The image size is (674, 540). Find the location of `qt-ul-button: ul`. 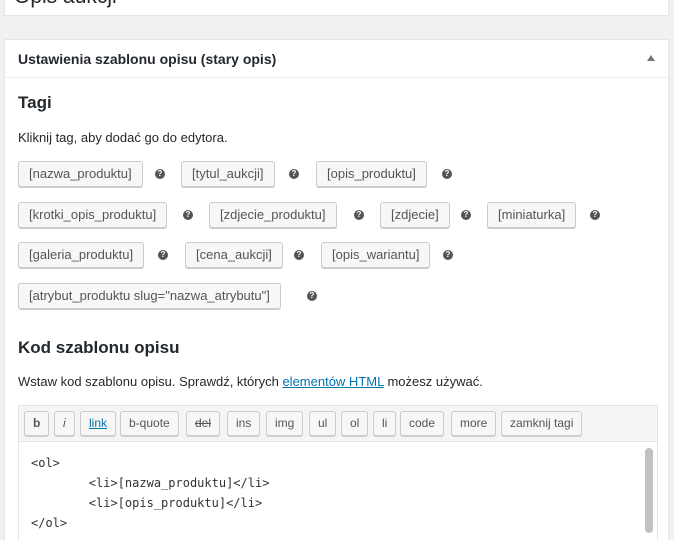

qt-ul-button: ul is located at coordinates (323, 423).